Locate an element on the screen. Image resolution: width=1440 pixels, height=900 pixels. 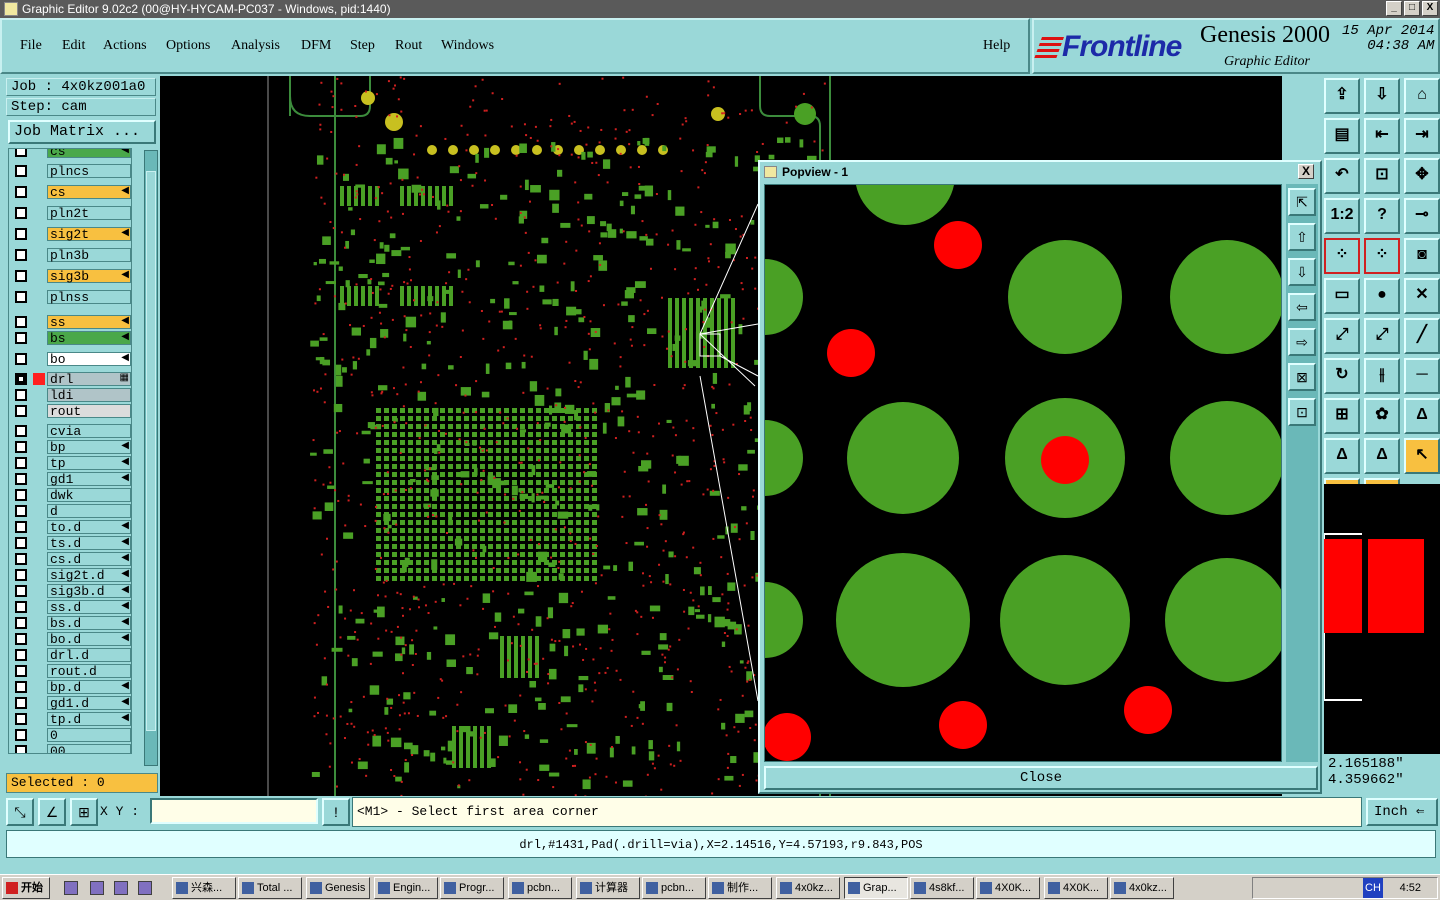
layer-row: ss ◀ is located at coordinates (70, 322).